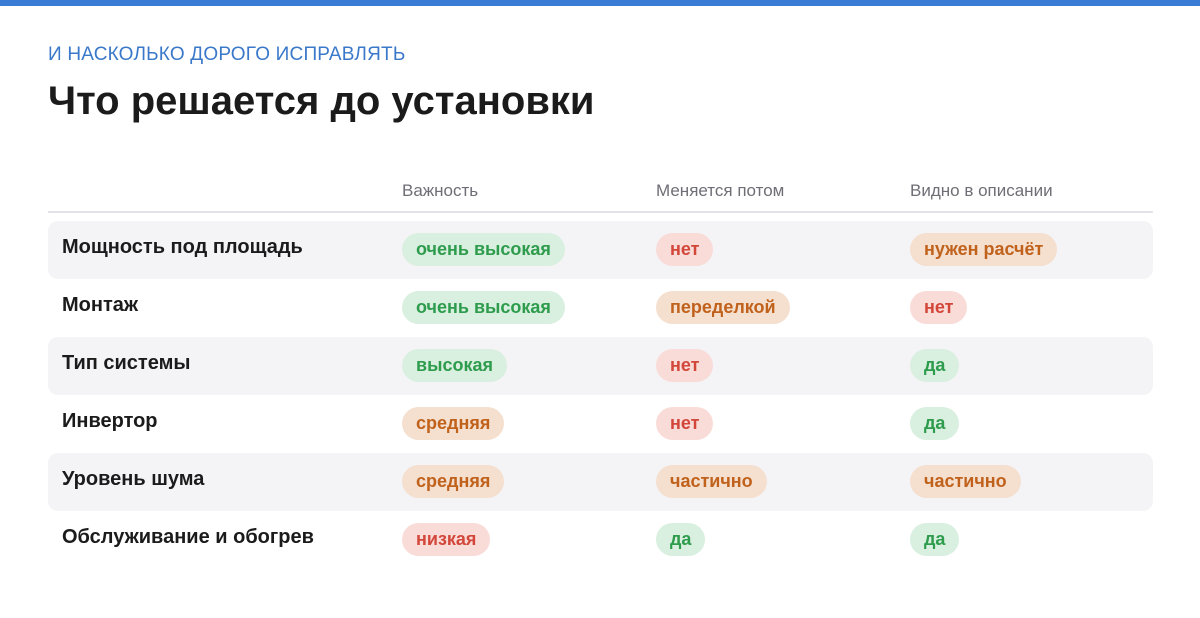 The image size is (1200, 618). What do you see at coordinates (110, 421) in the screenshot?
I see `row-label: Инвертор` at bounding box center [110, 421].